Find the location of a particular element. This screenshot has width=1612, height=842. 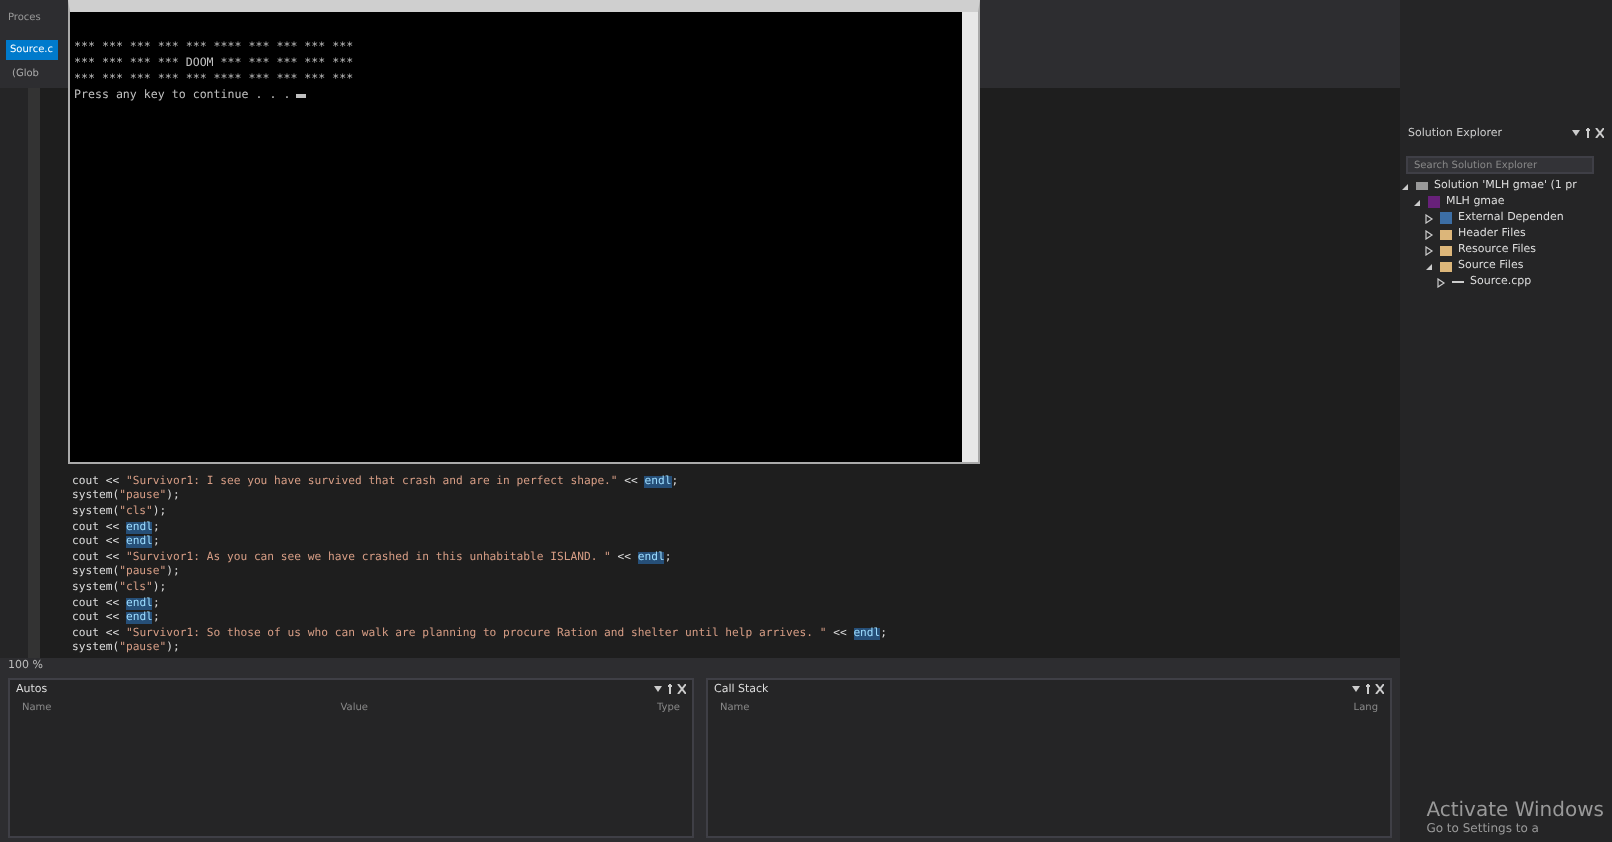

activation-title: Activate Windows is located at coordinates (1515, 811).